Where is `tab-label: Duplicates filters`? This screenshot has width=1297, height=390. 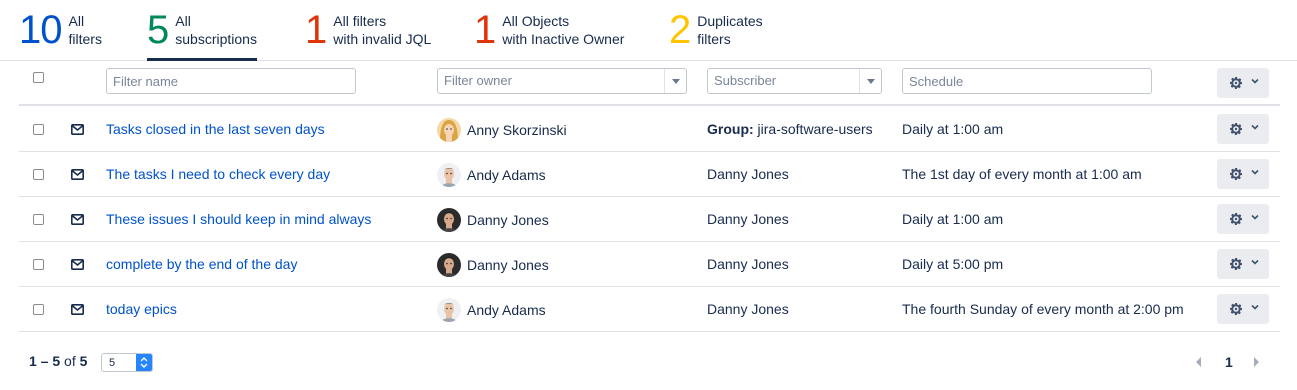 tab-label: Duplicates filters is located at coordinates (729, 30).